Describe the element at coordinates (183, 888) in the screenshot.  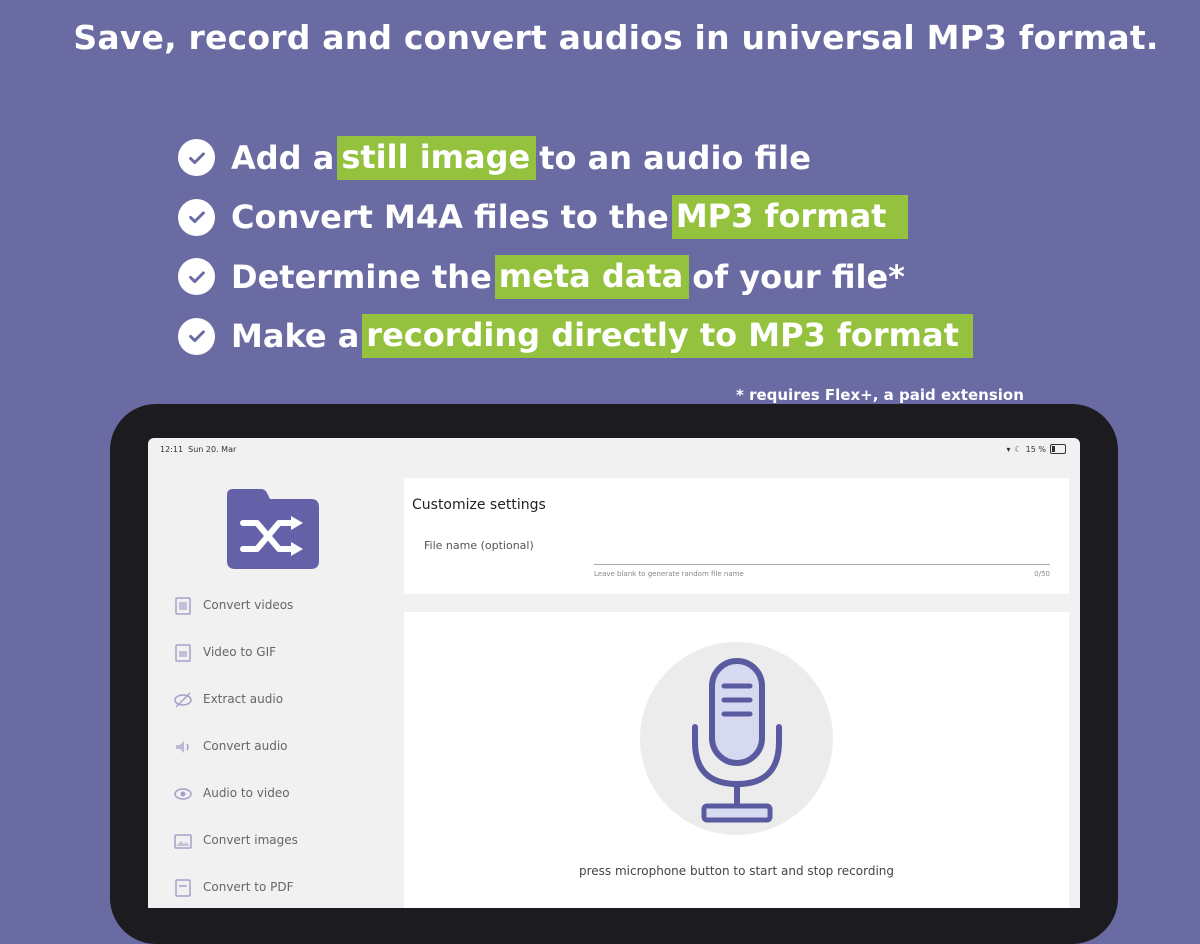
I see `pdf-icon` at that location.